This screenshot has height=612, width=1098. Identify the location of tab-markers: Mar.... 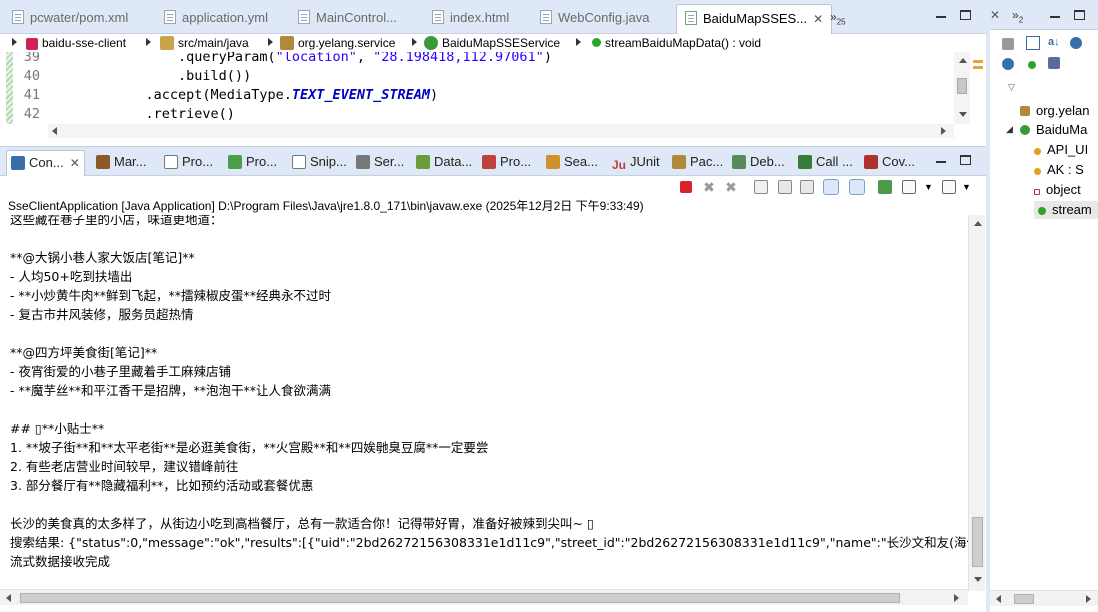
(121, 162).